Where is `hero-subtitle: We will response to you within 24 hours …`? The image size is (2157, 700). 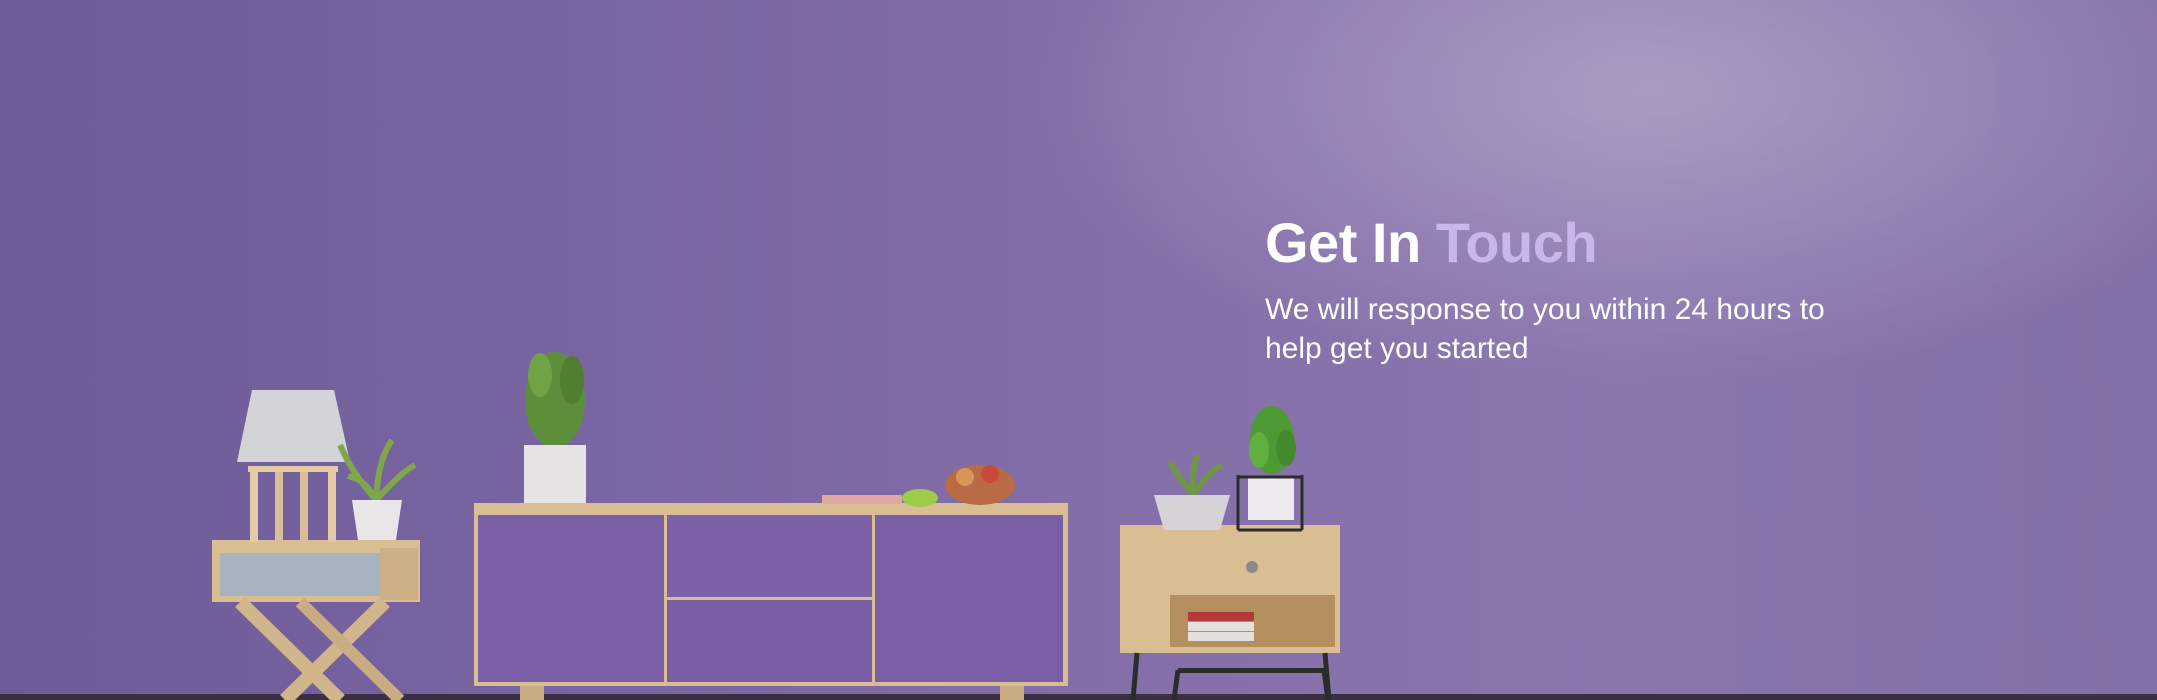
hero-subtitle: We will response to you within 24 hours … is located at coordinates (1545, 329).